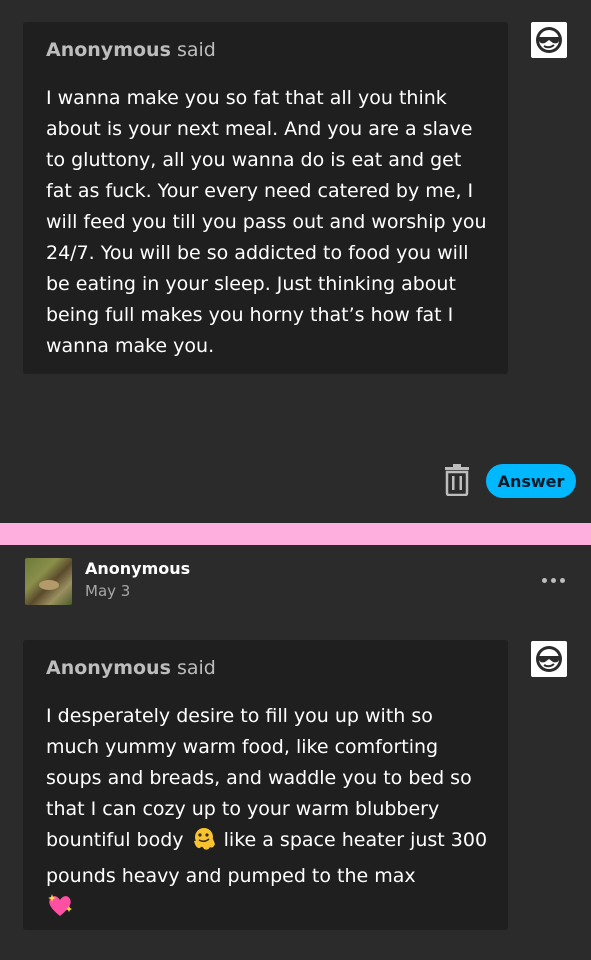  Describe the element at coordinates (457, 480) in the screenshot. I see `trash-icon` at that location.